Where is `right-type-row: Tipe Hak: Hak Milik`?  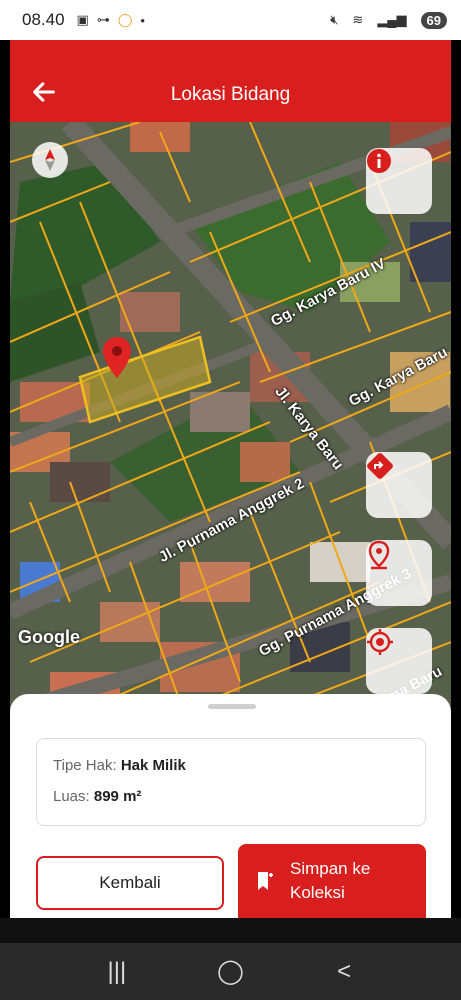
right-type-row: Tipe Hak: Hak Milik is located at coordinates (231, 765).